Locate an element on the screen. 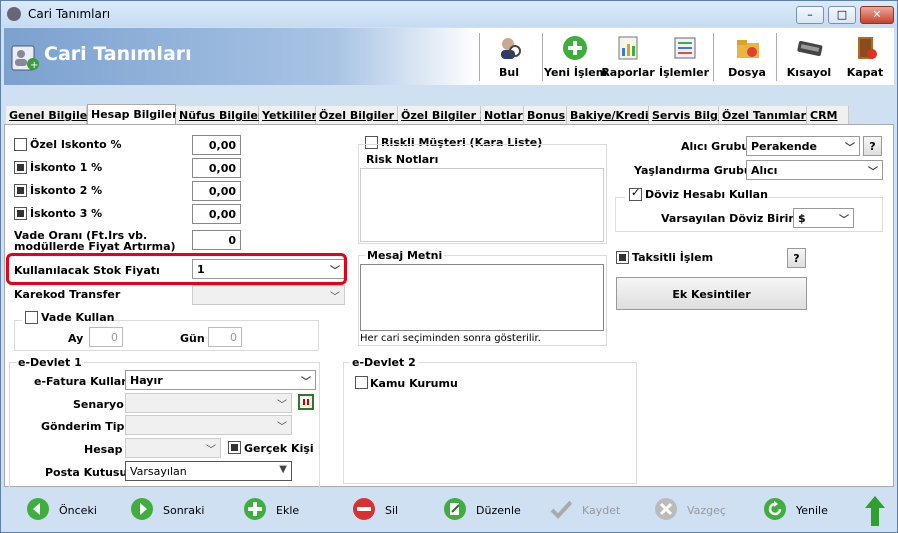 The image size is (898, 533). islemler-button: İşlemler is located at coordinates (684, 57).